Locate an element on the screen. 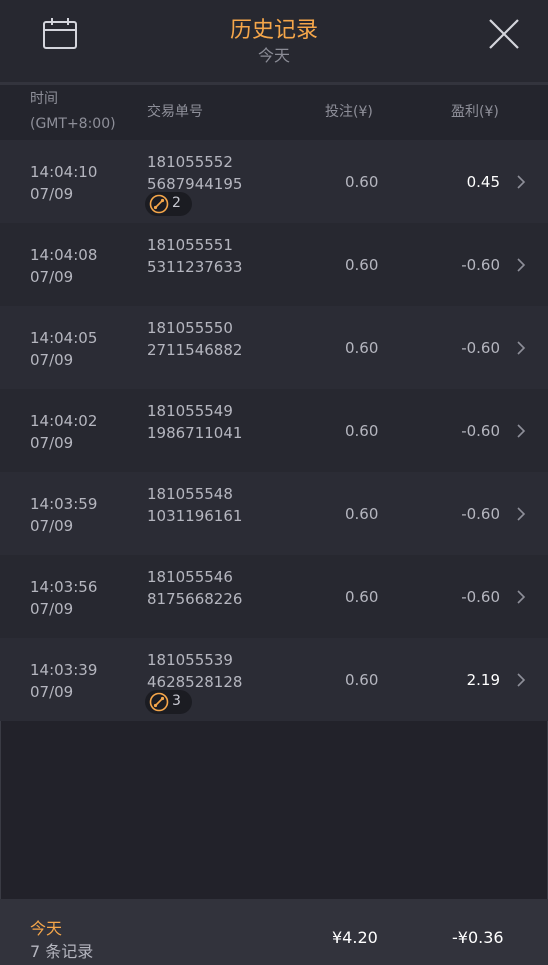 This screenshot has width=548, height=965. record-order: 181055548 1031196161 is located at coordinates (194, 505).